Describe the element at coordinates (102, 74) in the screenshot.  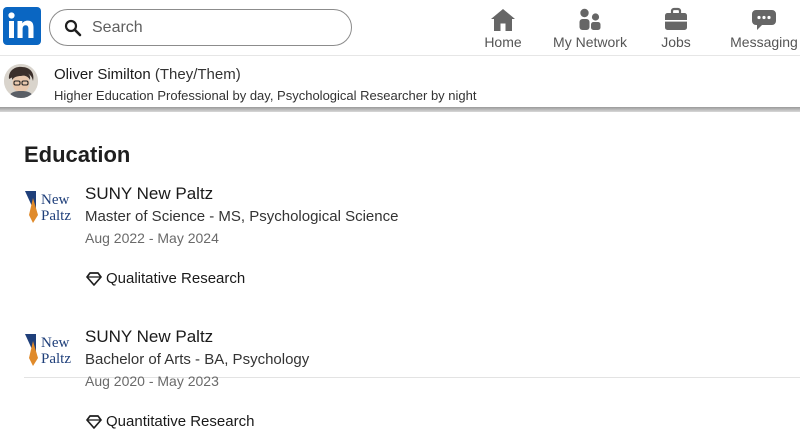
I see `profile-name: Oliver Similton` at that location.